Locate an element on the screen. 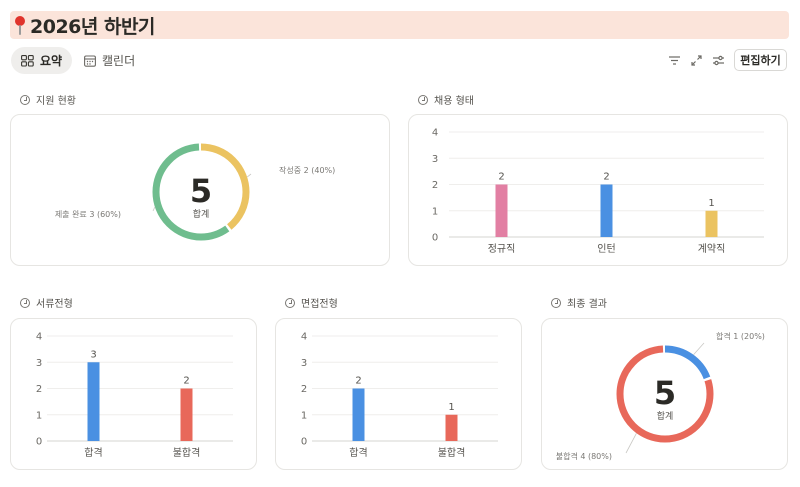 The width and height of the screenshot is (800, 487). tab-calendar: 캘린더 is located at coordinates (109, 60).